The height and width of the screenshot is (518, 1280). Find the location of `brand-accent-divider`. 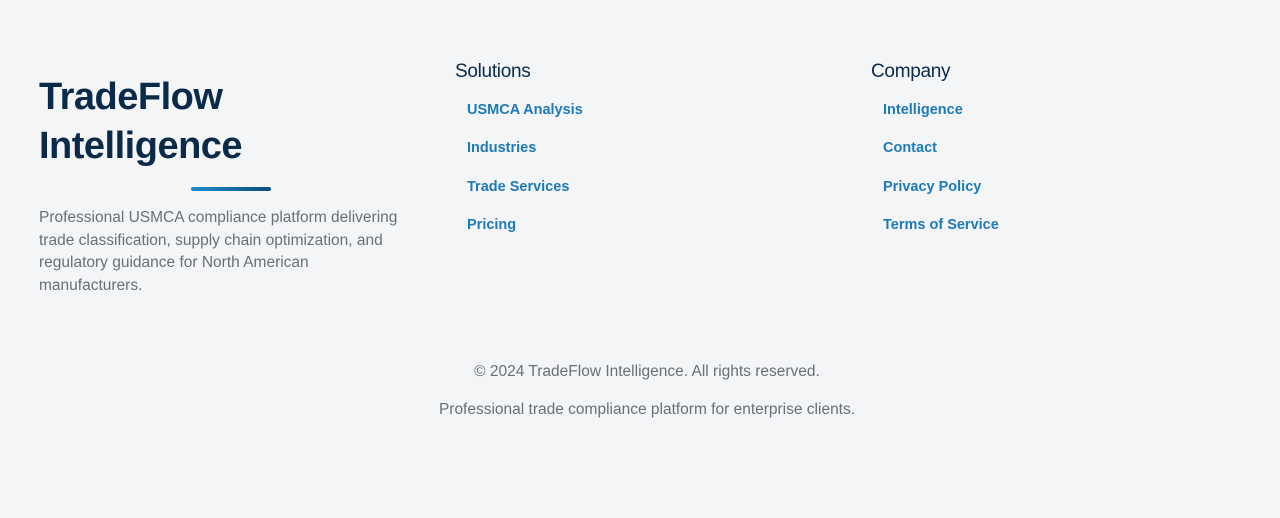

brand-accent-divider is located at coordinates (231, 189).